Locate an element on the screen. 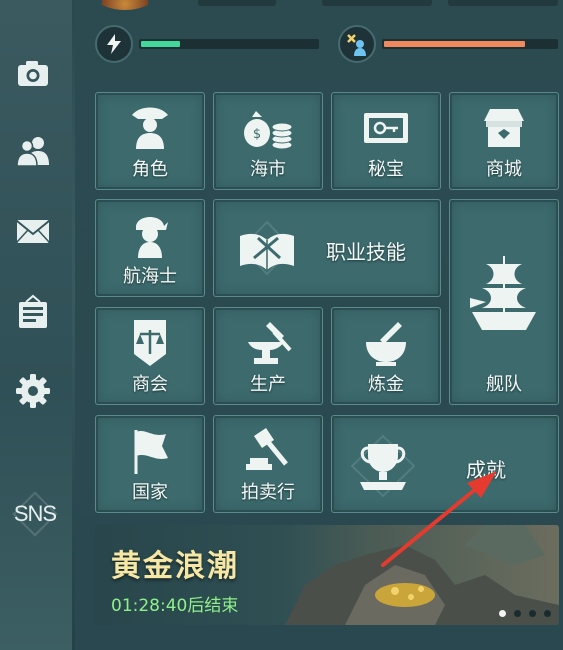 The height and width of the screenshot is (650, 563). role-label: 角色 is located at coordinates (150, 169).